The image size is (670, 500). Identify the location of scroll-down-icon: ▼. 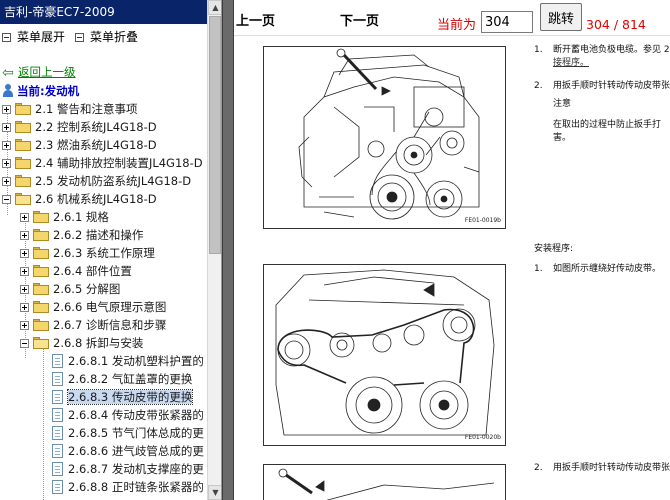
(214, 492).